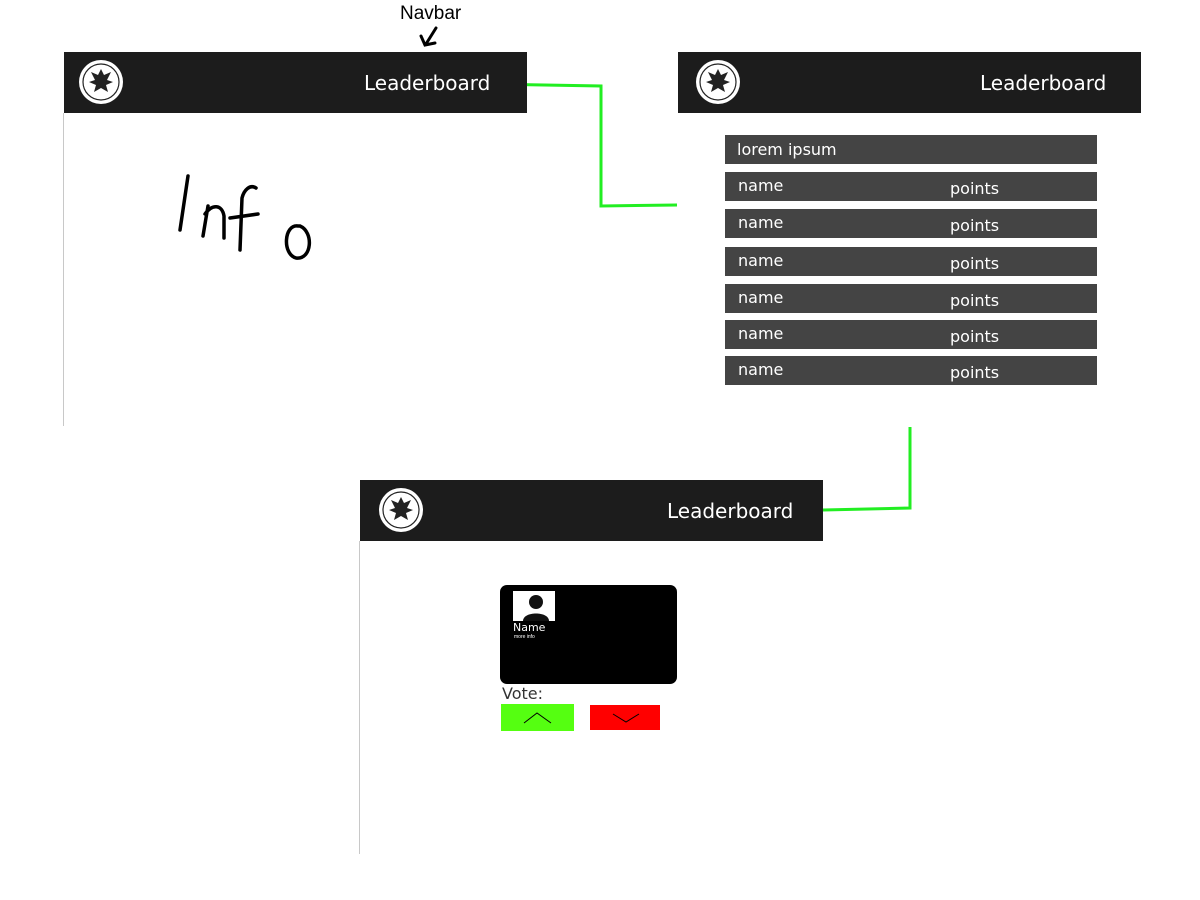 This screenshot has width=1200, height=900. I want to click on user-silhouette-icon, so click(534, 606).